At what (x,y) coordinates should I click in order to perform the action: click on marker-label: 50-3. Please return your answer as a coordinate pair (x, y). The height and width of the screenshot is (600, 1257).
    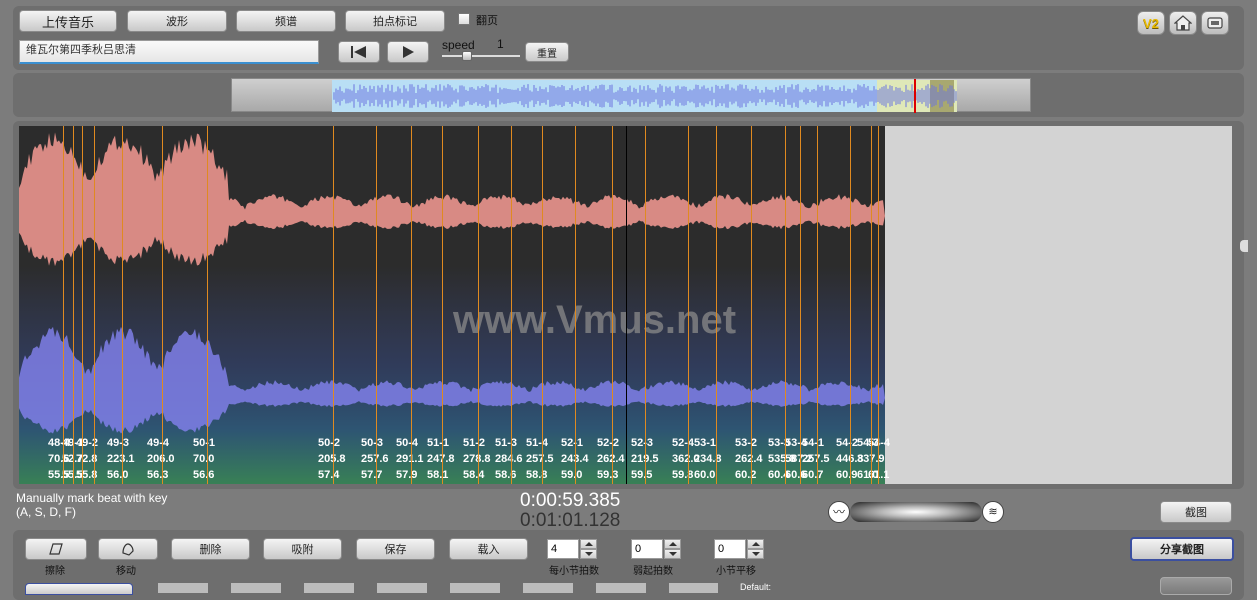
    Looking at the image, I should click on (372, 443).